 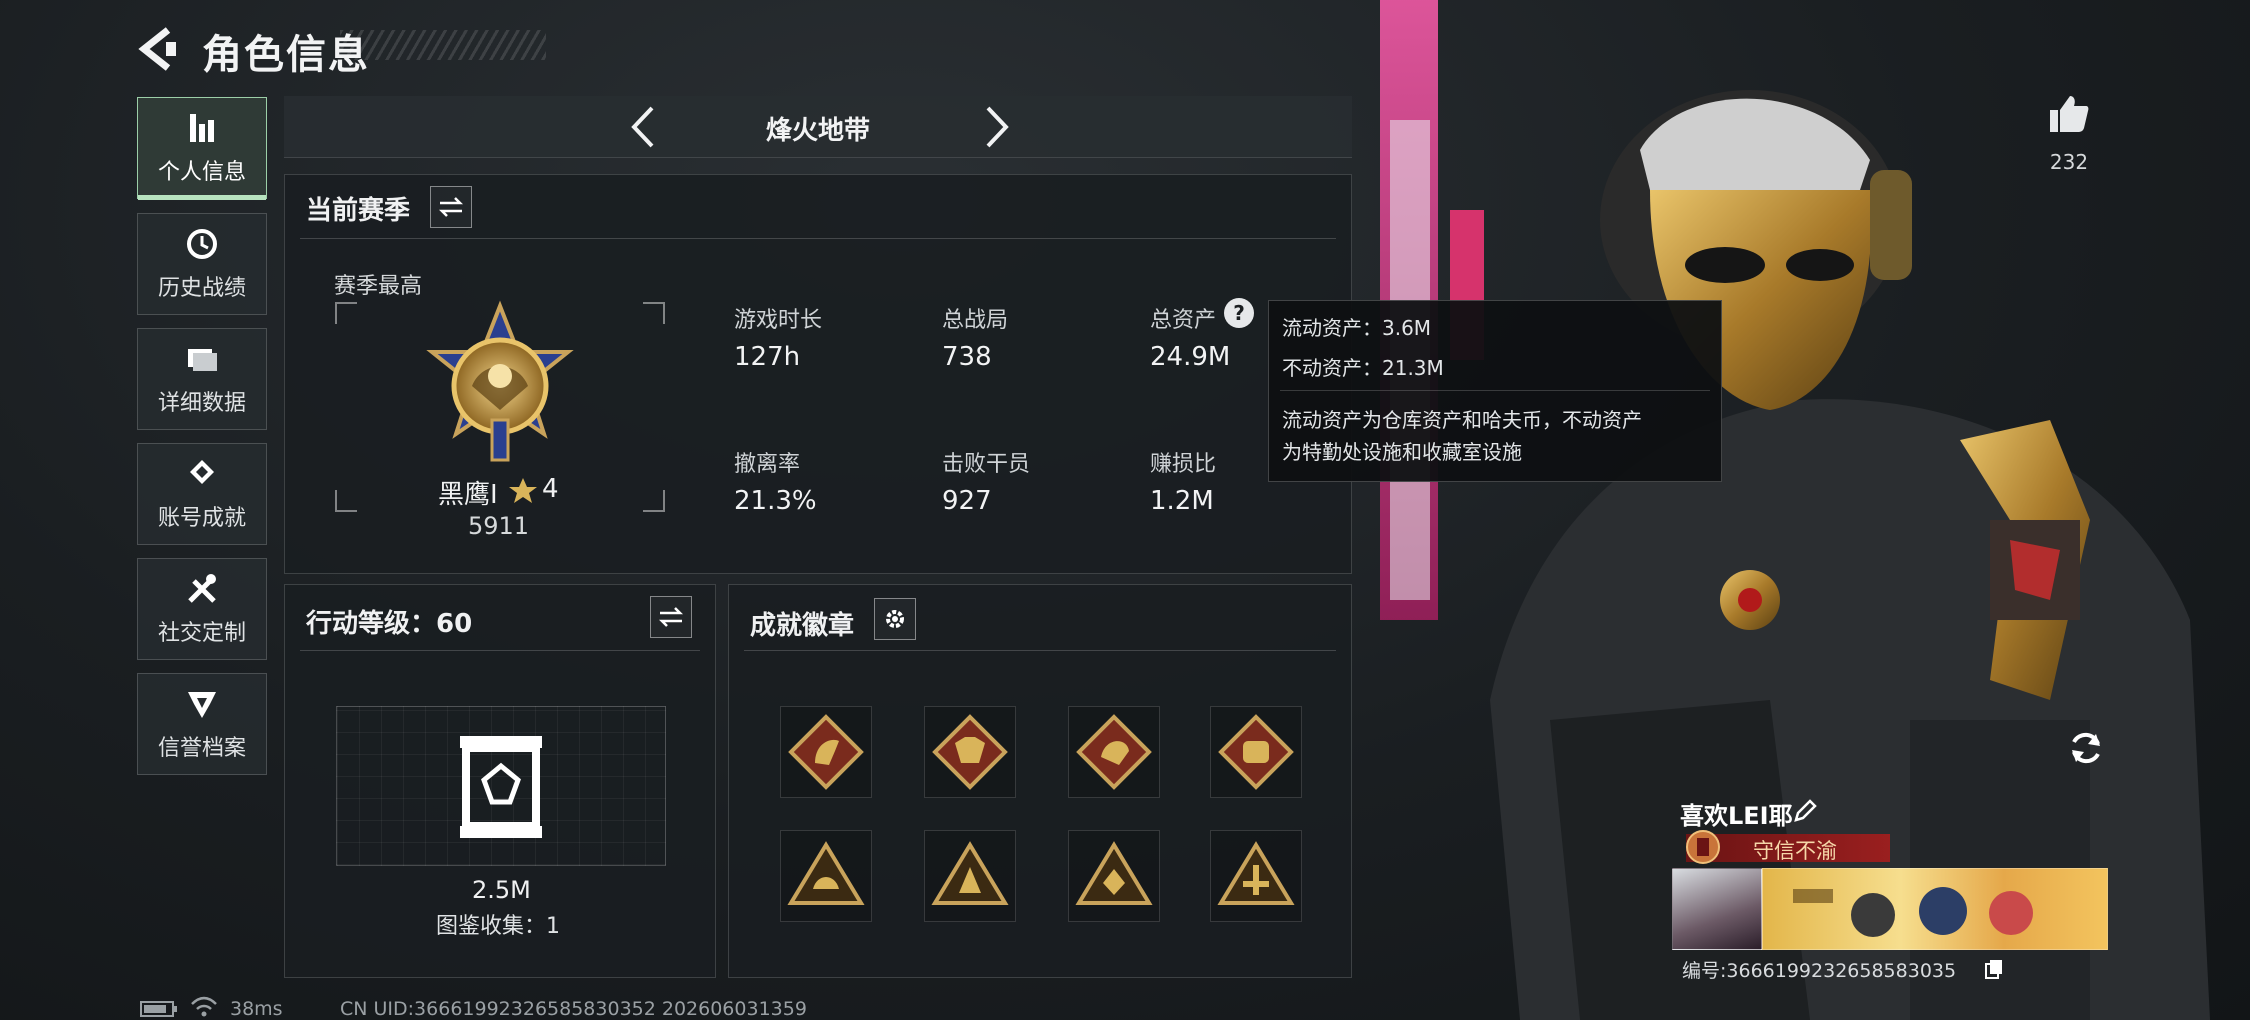 What do you see at coordinates (1462, 420) in the screenshot?
I see `tooltip-description: 流动资产为仓库资产和哈夫币，不动资产` at bounding box center [1462, 420].